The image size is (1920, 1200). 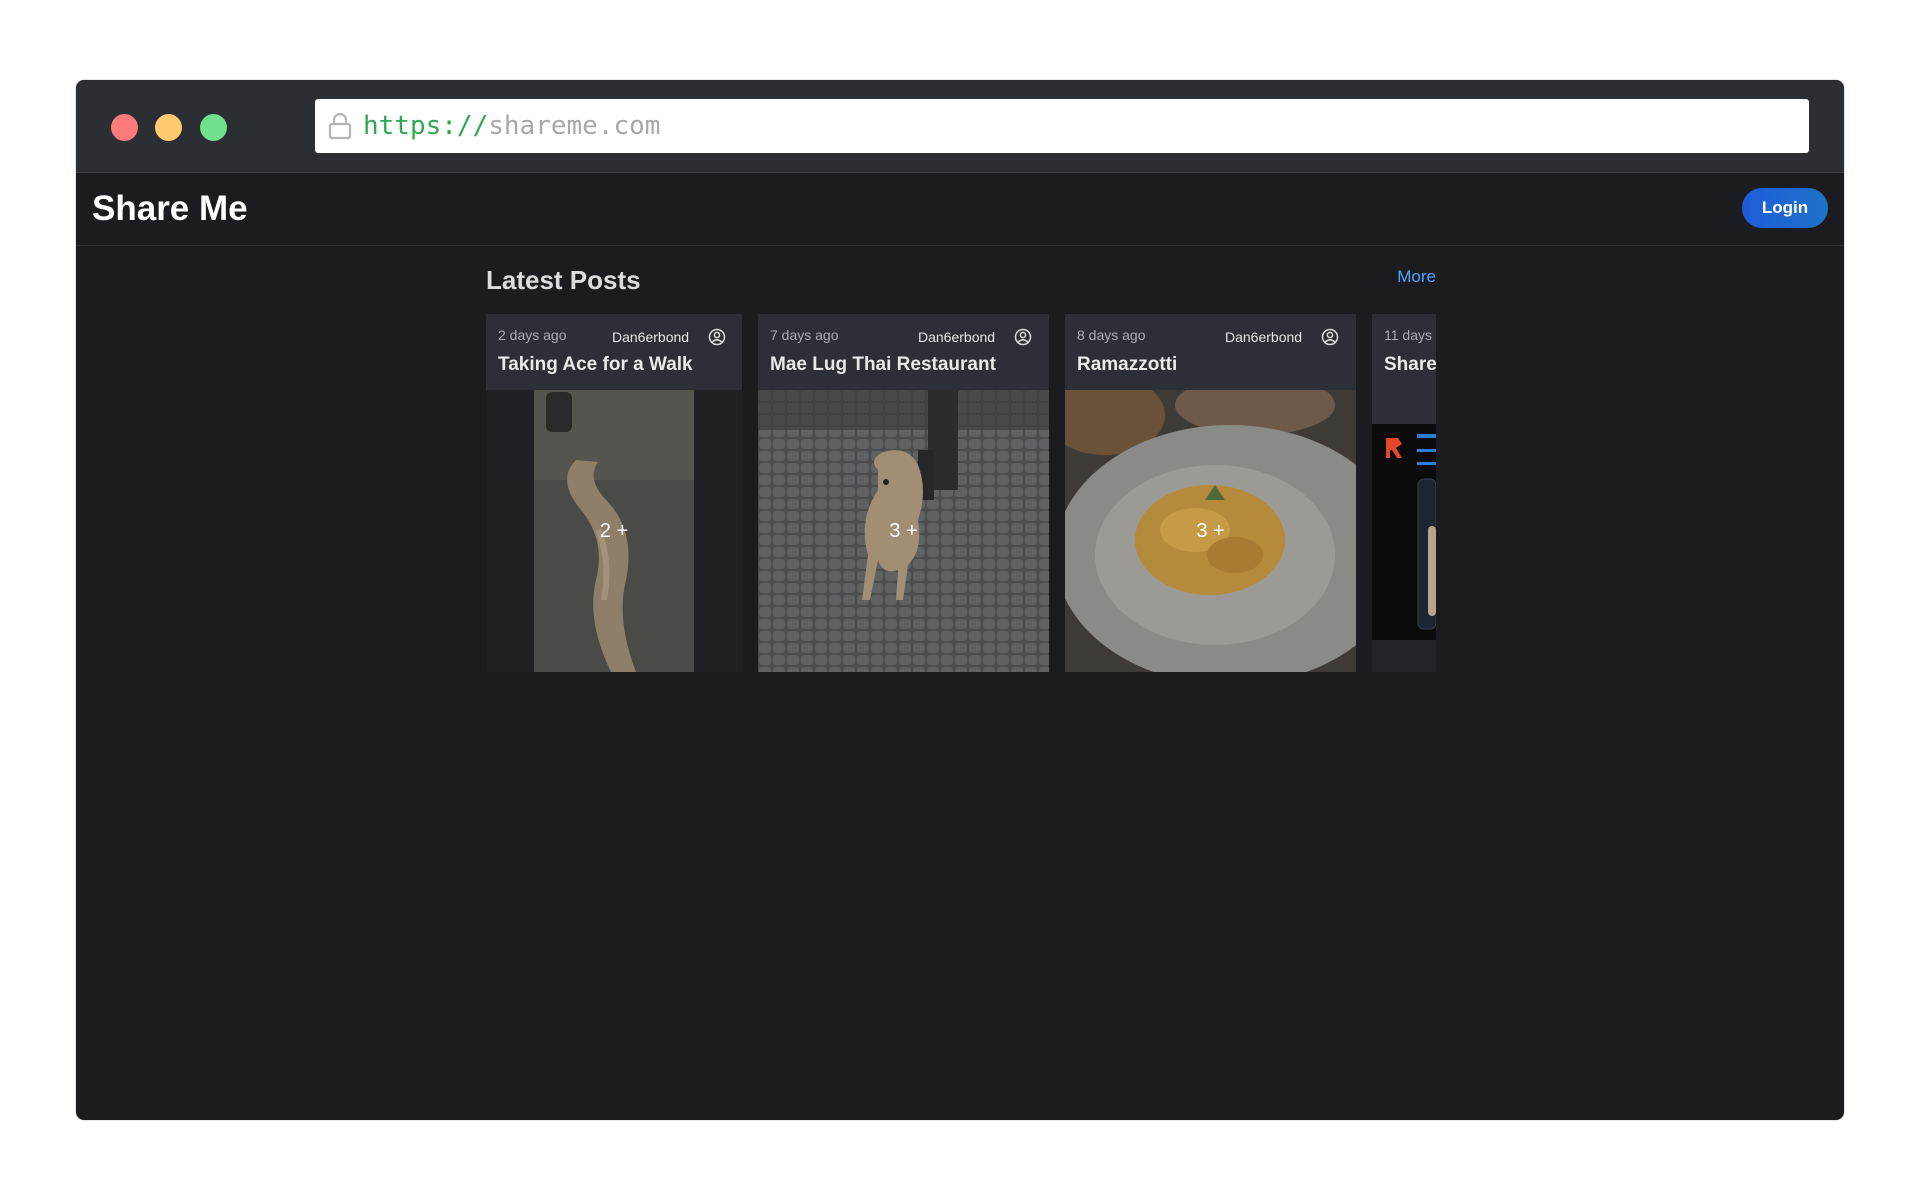 What do you see at coordinates (1785, 208) in the screenshot?
I see `login-button: Login` at bounding box center [1785, 208].